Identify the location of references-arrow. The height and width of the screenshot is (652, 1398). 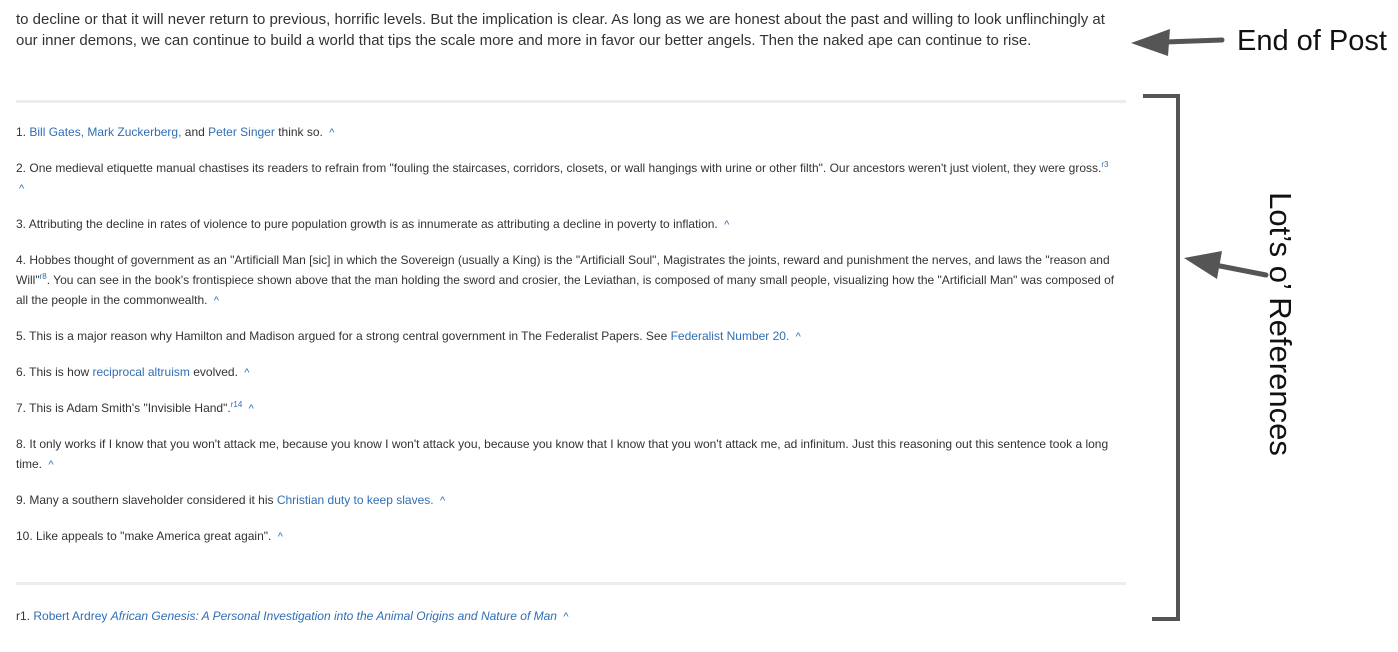
(1226, 265).